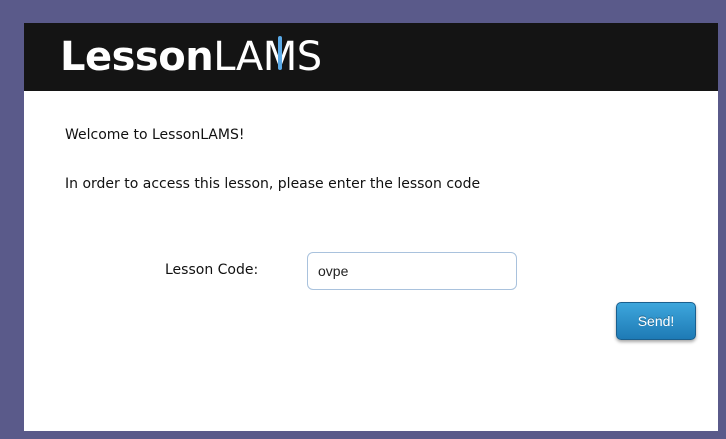 This screenshot has height=439, width=726. Describe the element at coordinates (279, 53) in the screenshot. I see `tower-icon` at that location.